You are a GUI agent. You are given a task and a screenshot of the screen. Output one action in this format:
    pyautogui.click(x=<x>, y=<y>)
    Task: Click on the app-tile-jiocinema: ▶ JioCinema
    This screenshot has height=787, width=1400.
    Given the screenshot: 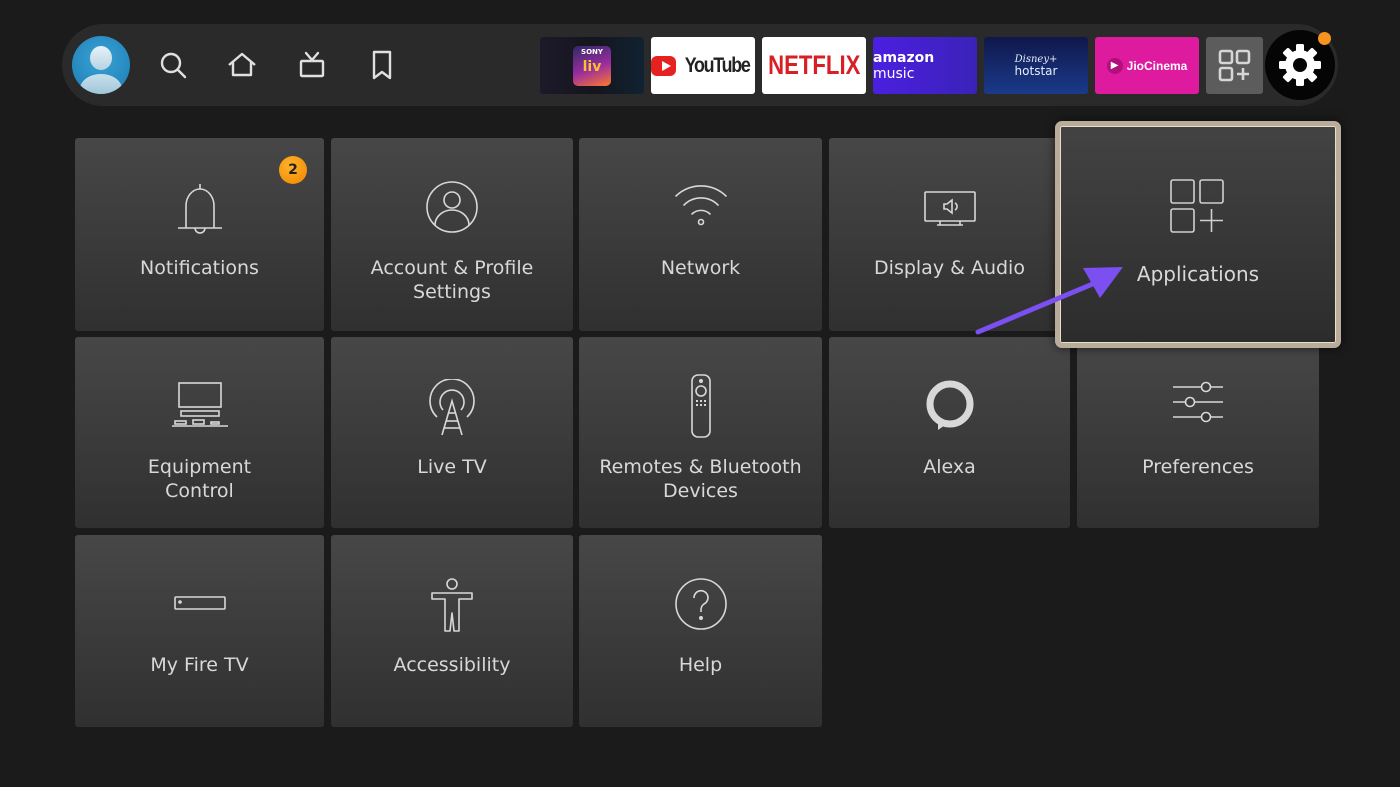 What is the action you would take?
    pyautogui.click(x=1147, y=65)
    